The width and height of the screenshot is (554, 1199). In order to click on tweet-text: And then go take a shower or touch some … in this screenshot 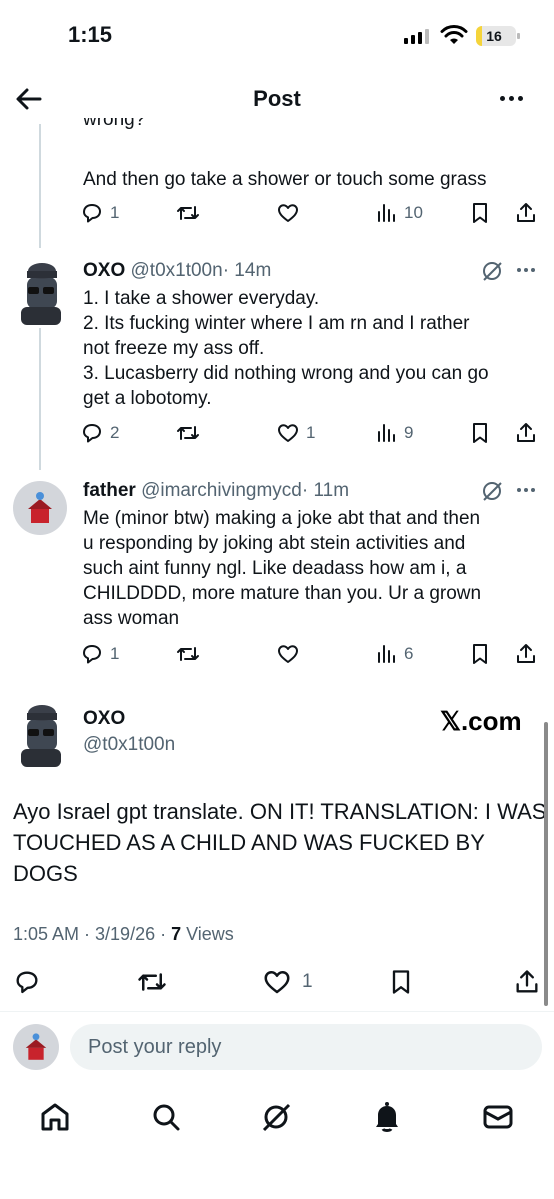, I will do `click(285, 179)`.